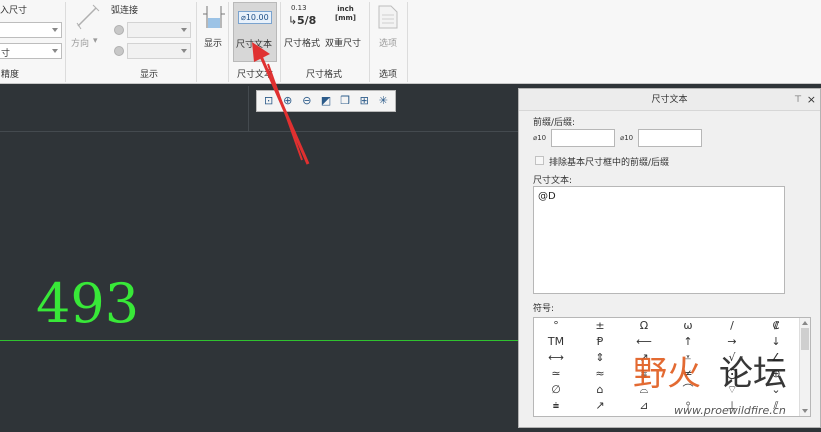 The width and height of the screenshot is (821, 432). I want to click on annotation-arrow-icon, so click(281, 103).